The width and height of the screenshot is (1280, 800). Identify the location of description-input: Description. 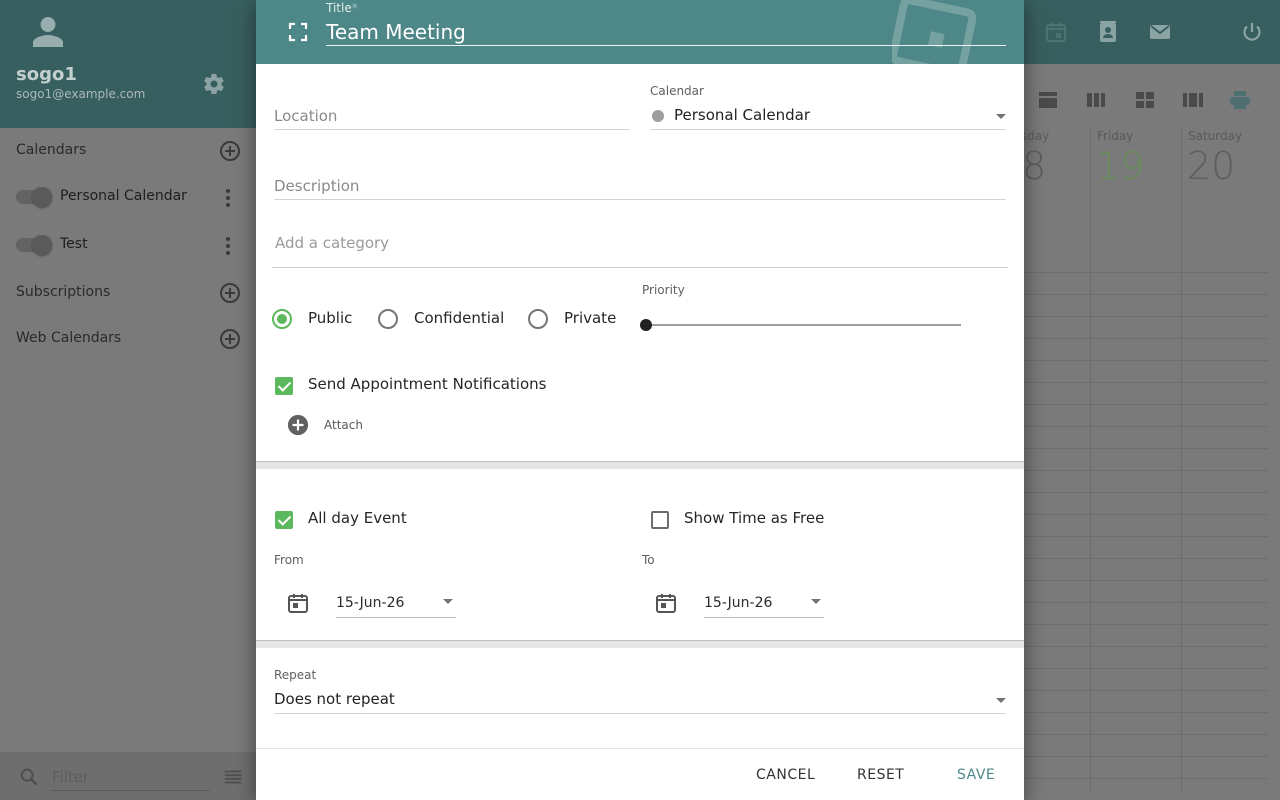
(316, 186).